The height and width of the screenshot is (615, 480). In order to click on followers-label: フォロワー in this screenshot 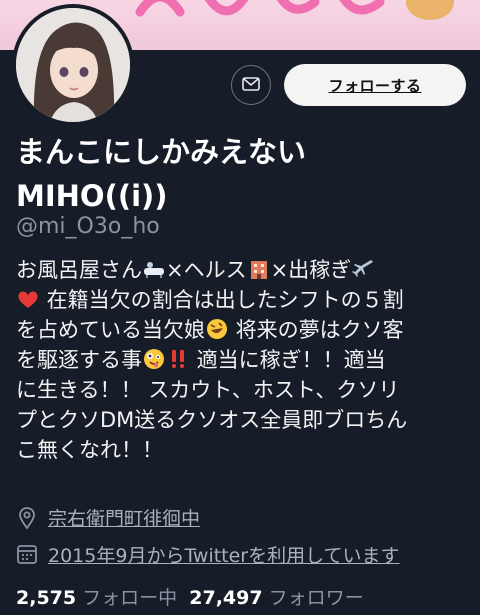, I will do `click(316, 598)`.